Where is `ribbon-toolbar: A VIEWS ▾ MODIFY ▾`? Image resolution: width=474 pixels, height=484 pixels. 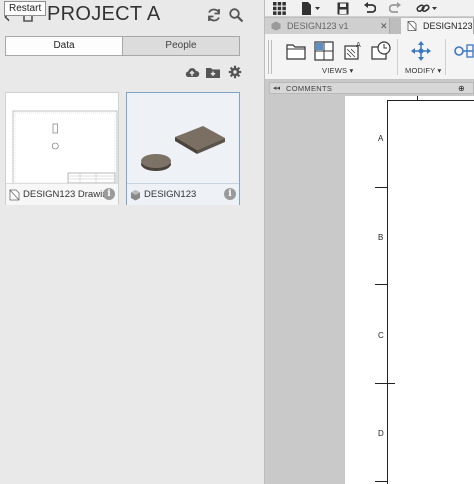
ribbon-toolbar: A VIEWS ▾ MODIFY ▾ is located at coordinates (369, 57).